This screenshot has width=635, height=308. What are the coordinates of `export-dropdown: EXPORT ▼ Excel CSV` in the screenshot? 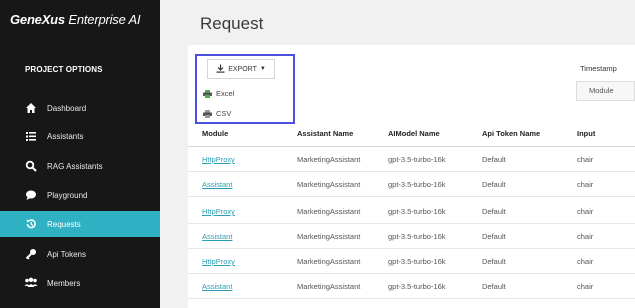 It's located at (245, 89).